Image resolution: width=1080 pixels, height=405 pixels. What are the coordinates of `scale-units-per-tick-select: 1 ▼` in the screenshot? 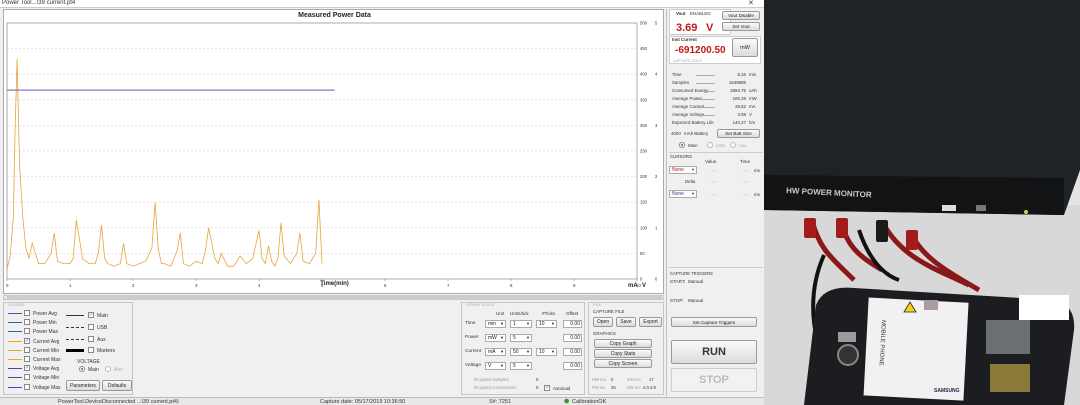 It's located at (521, 324).